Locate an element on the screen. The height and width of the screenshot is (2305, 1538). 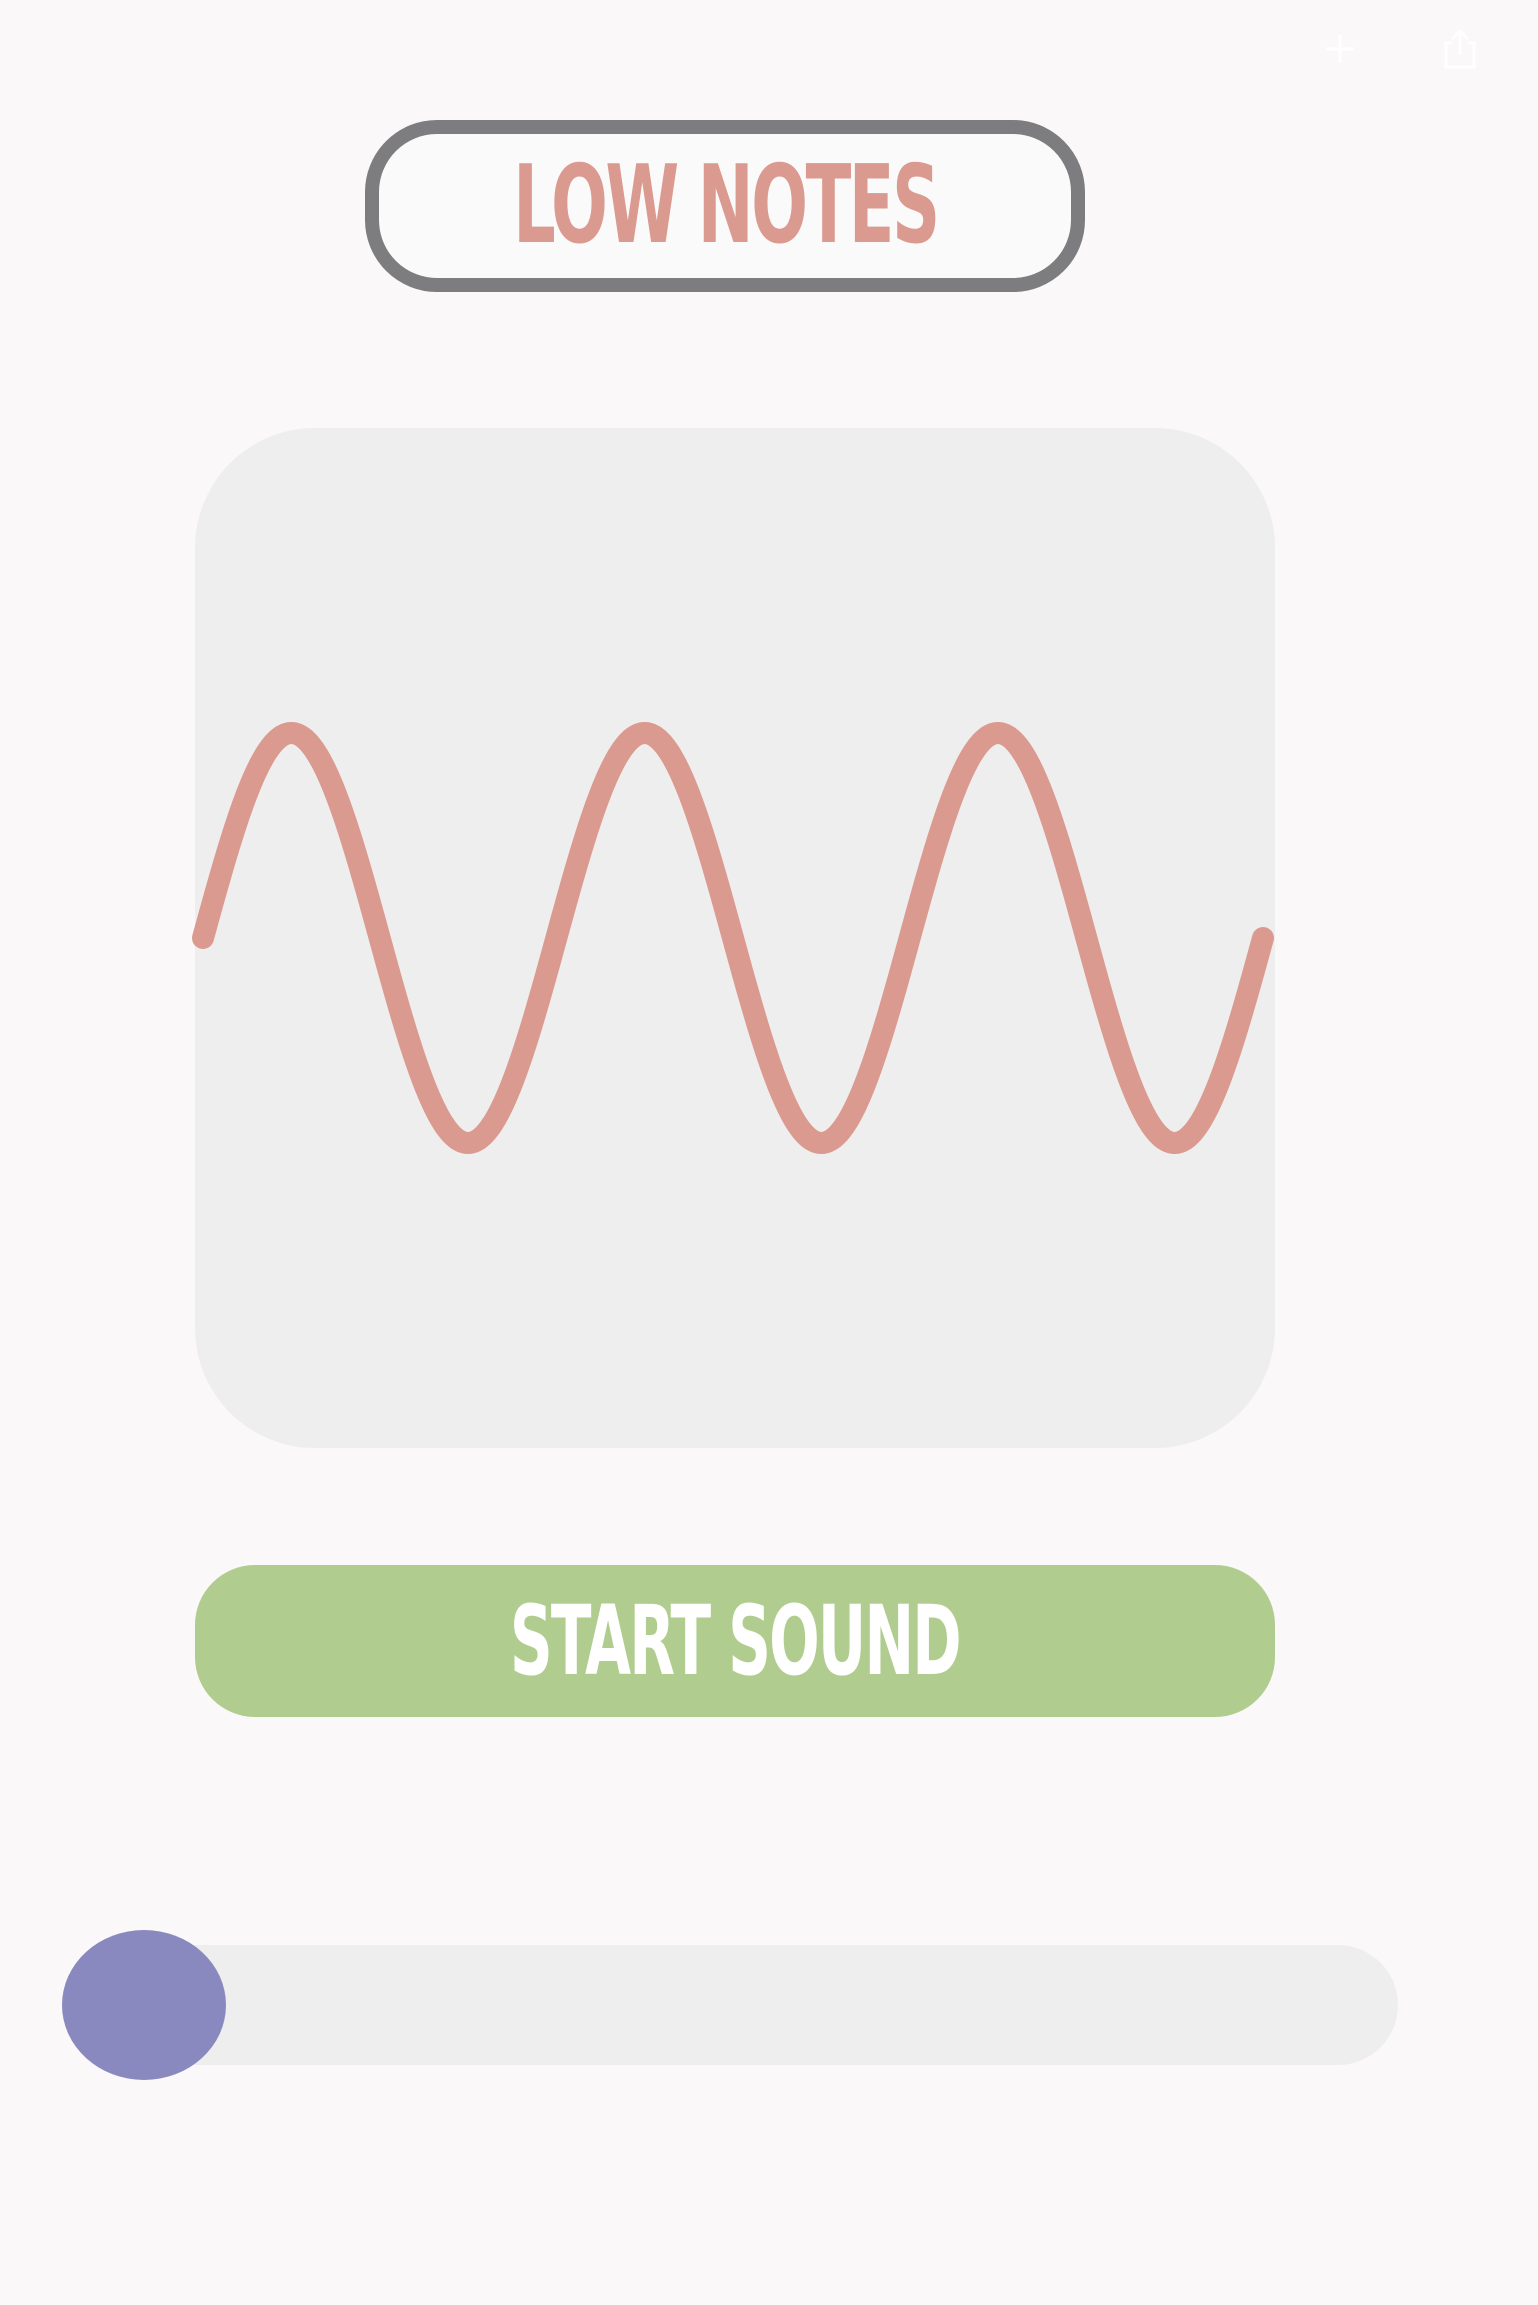
frequency-slider is located at coordinates (730, 2005).